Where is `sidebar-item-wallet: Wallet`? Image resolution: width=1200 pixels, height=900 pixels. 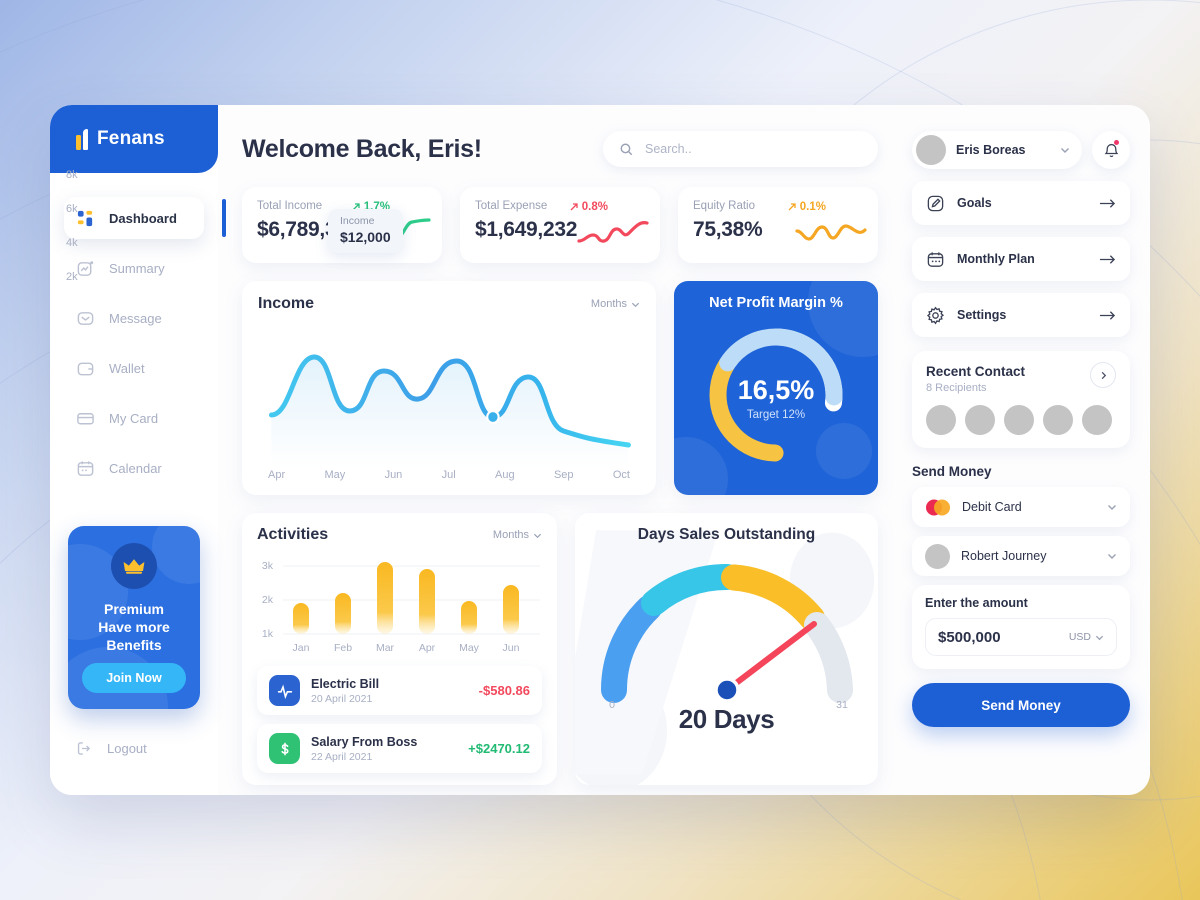 sidebar-item-wallet: Wallet is located at coordinates (134, 368).